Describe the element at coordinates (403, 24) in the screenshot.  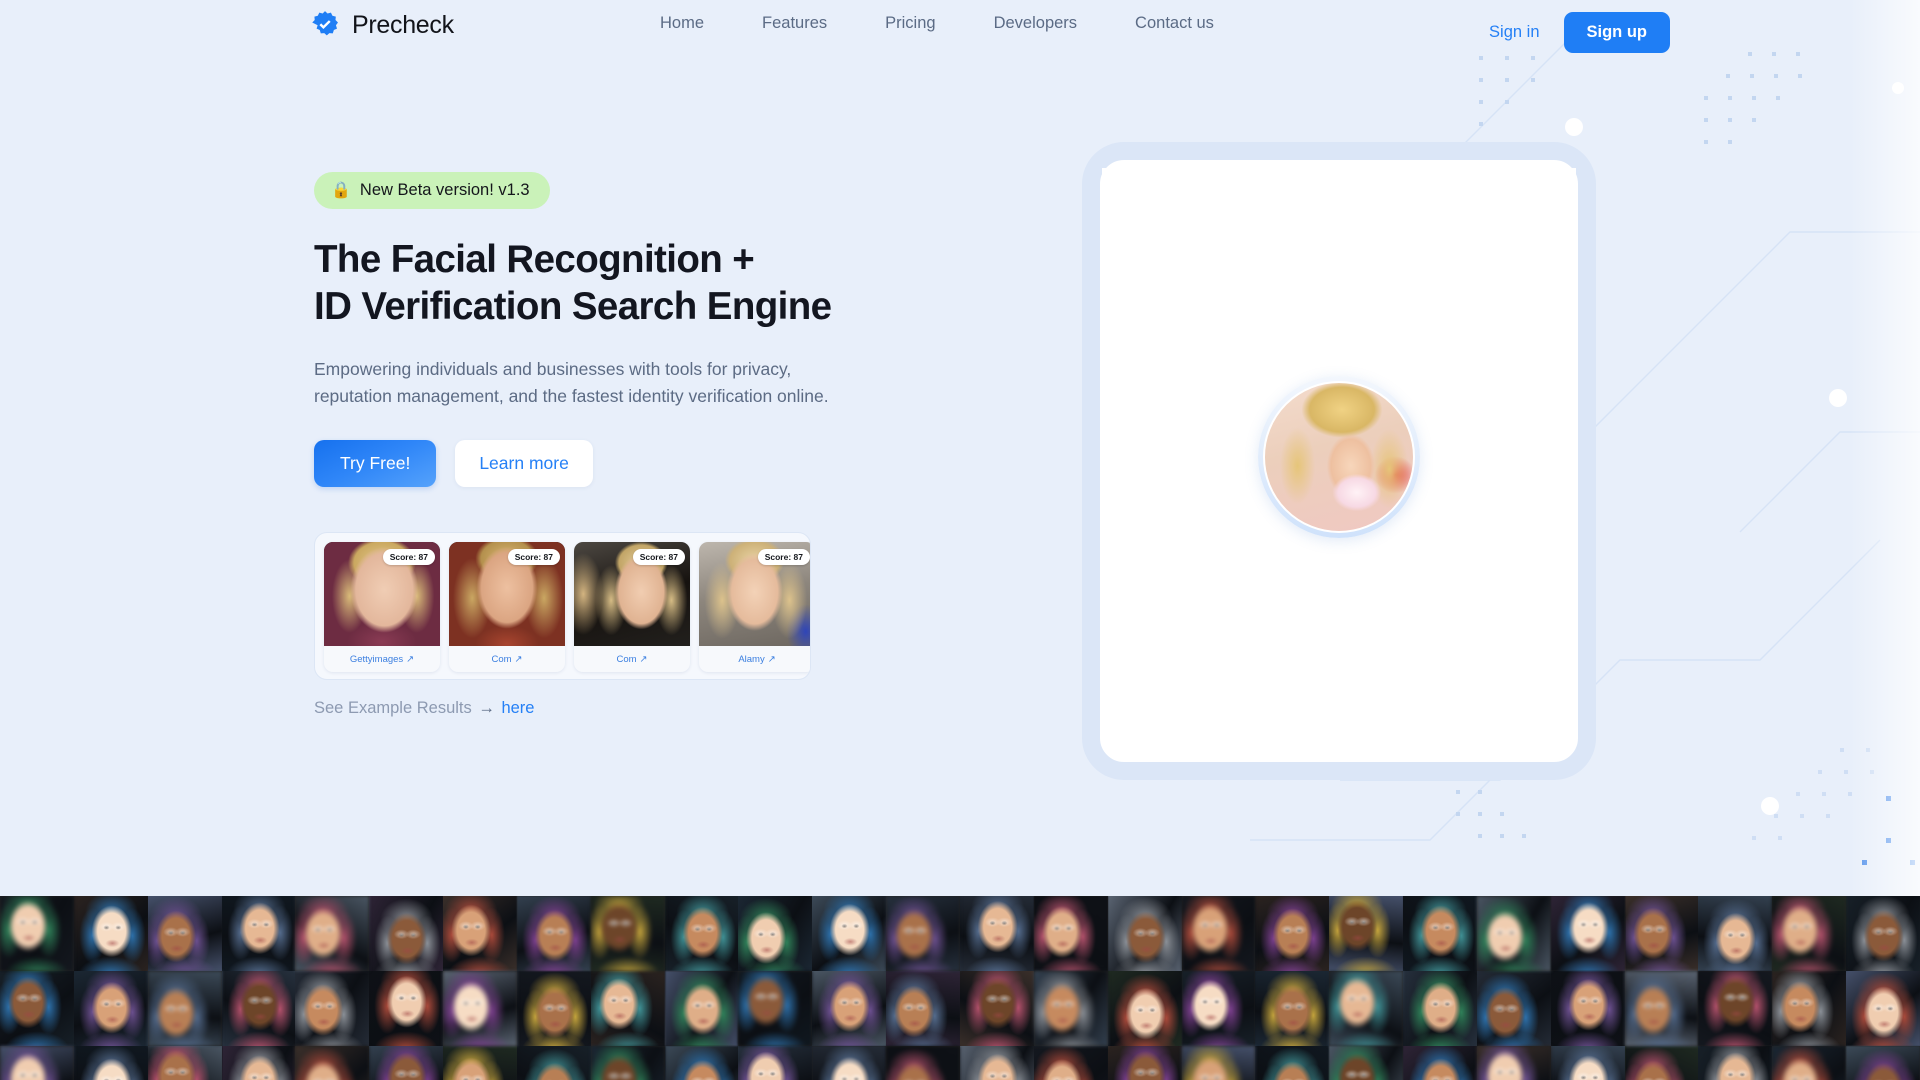
I see `brand-name: Precheck` at that location.